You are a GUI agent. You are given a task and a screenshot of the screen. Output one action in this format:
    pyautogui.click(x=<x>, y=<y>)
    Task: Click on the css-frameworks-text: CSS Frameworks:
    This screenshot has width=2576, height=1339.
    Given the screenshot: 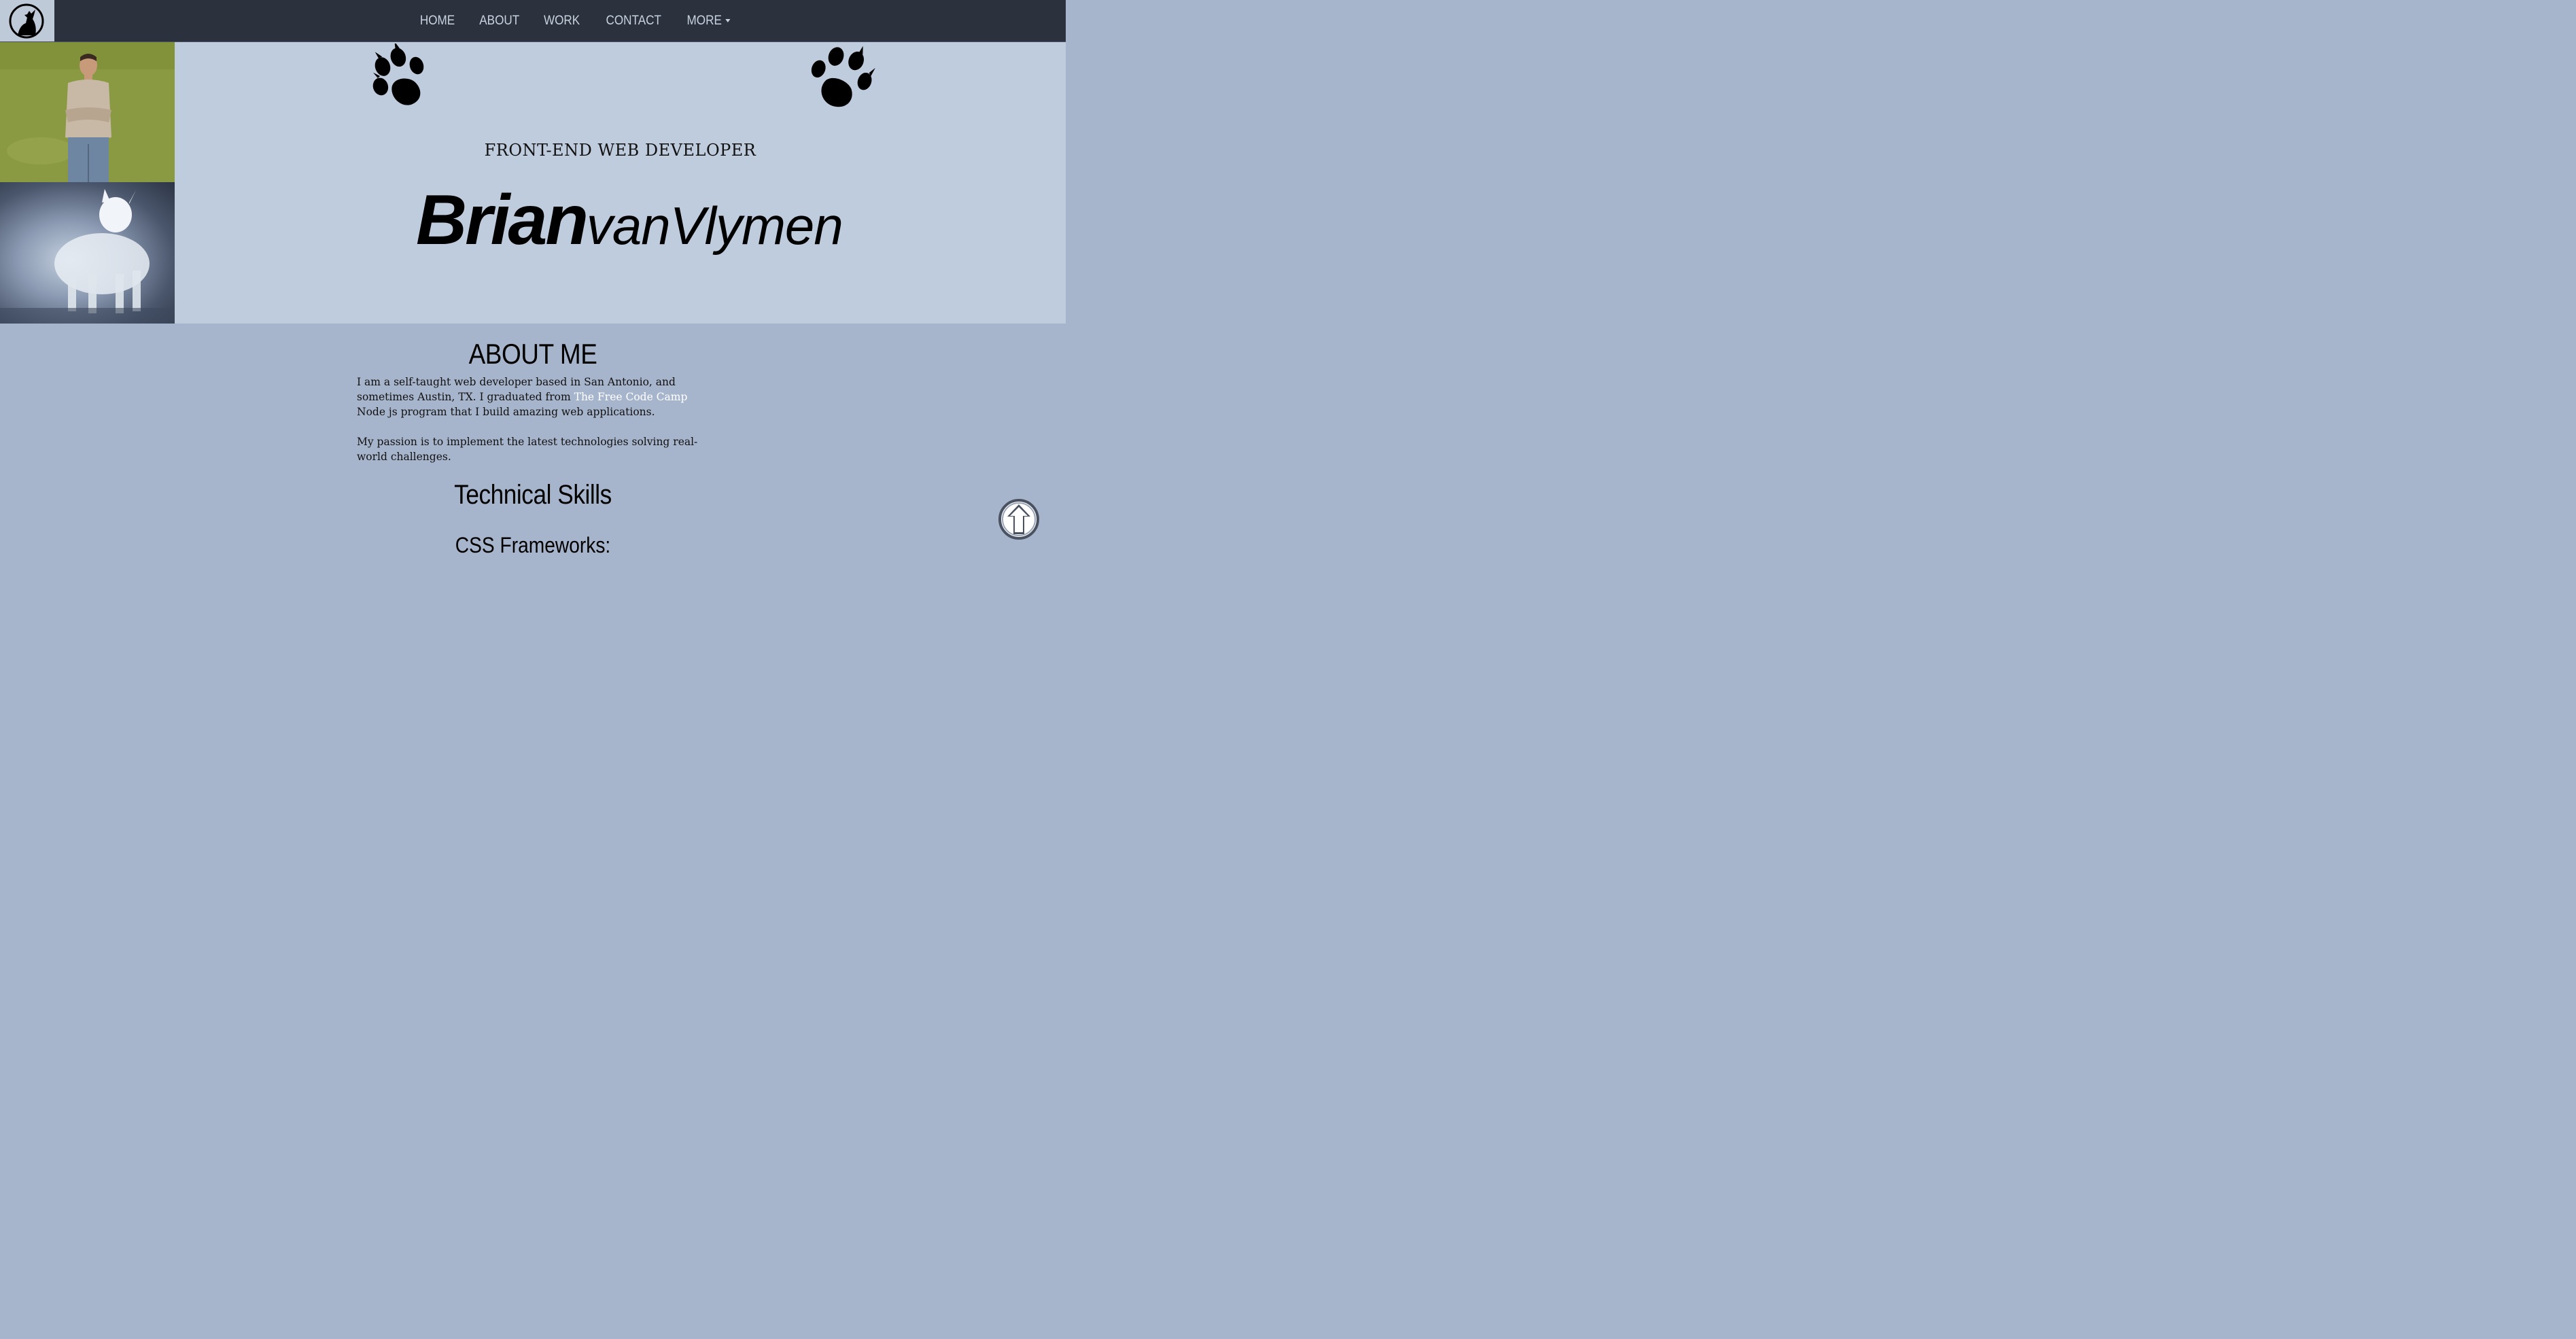 What is the action you would take?
    pyautogui.click(x=533, y=545)
    